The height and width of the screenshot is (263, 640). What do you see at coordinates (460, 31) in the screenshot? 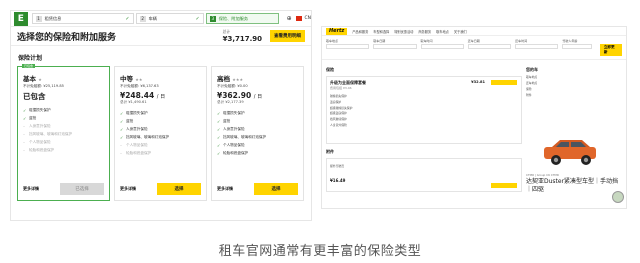
I see `nav-item: 关于我们` at bounding box center [460, 31].